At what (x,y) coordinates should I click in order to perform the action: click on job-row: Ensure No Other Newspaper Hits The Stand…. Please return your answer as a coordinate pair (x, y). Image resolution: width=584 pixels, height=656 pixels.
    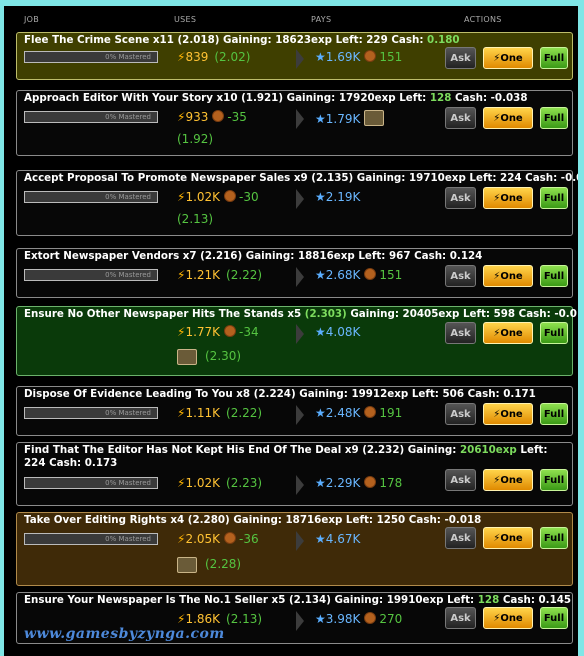
    Looking at the image, I should click on (297, 341).